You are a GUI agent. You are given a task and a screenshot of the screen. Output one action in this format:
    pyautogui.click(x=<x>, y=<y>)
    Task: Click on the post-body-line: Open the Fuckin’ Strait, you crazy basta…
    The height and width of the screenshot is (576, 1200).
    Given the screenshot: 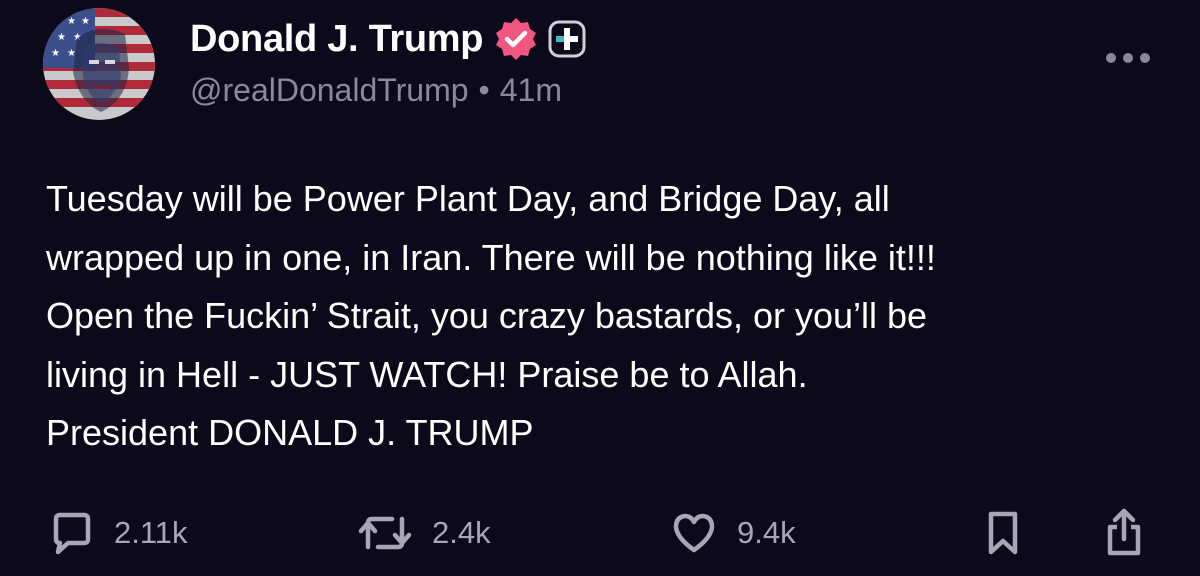 What is the action you would take?
    pyautogui.click(x=487, y=315)
    